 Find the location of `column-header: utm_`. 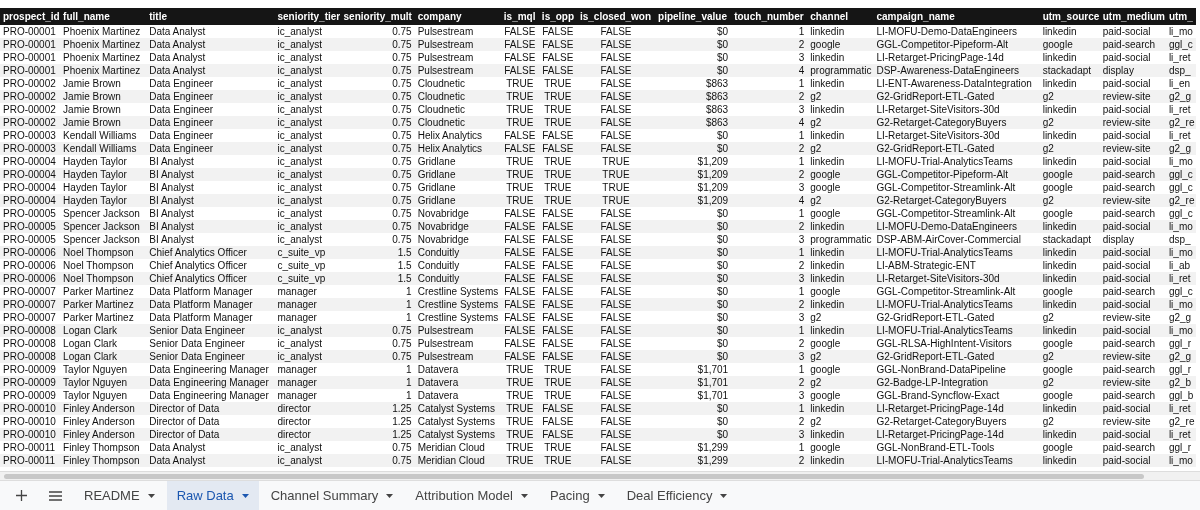

column-header: utm_ is located at coordinates (1180, 16).